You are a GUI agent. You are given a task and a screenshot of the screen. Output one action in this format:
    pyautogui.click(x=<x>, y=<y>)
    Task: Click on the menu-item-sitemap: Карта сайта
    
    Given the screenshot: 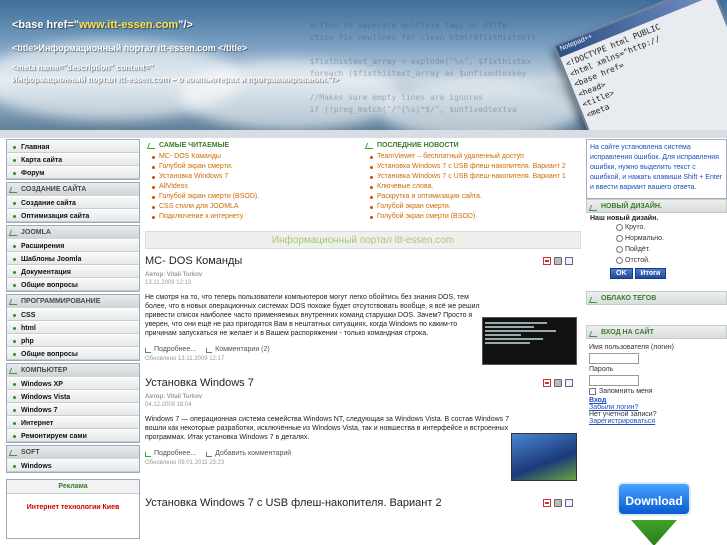 What is the action you would take?
    pyautogui.click(x=73, y=159)
    